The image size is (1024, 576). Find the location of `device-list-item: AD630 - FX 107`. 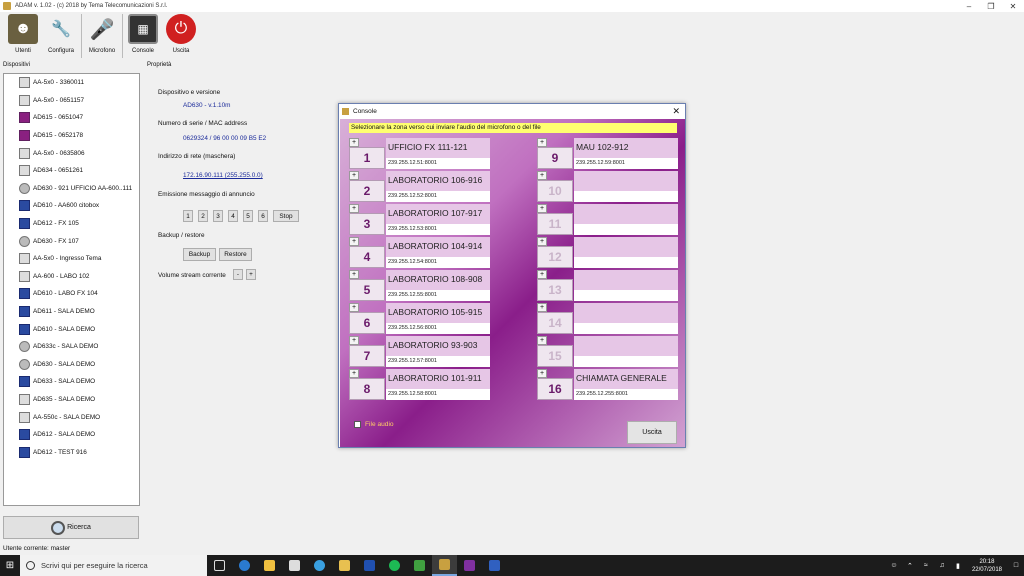

device-list-item: AD630 - FX 107 is located at coordinates (71, 241).